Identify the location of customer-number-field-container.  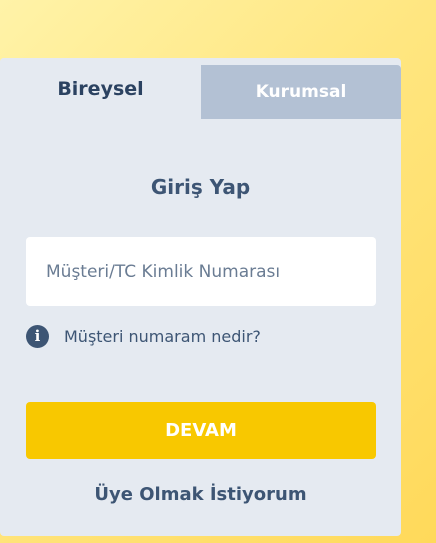
(201, 271).